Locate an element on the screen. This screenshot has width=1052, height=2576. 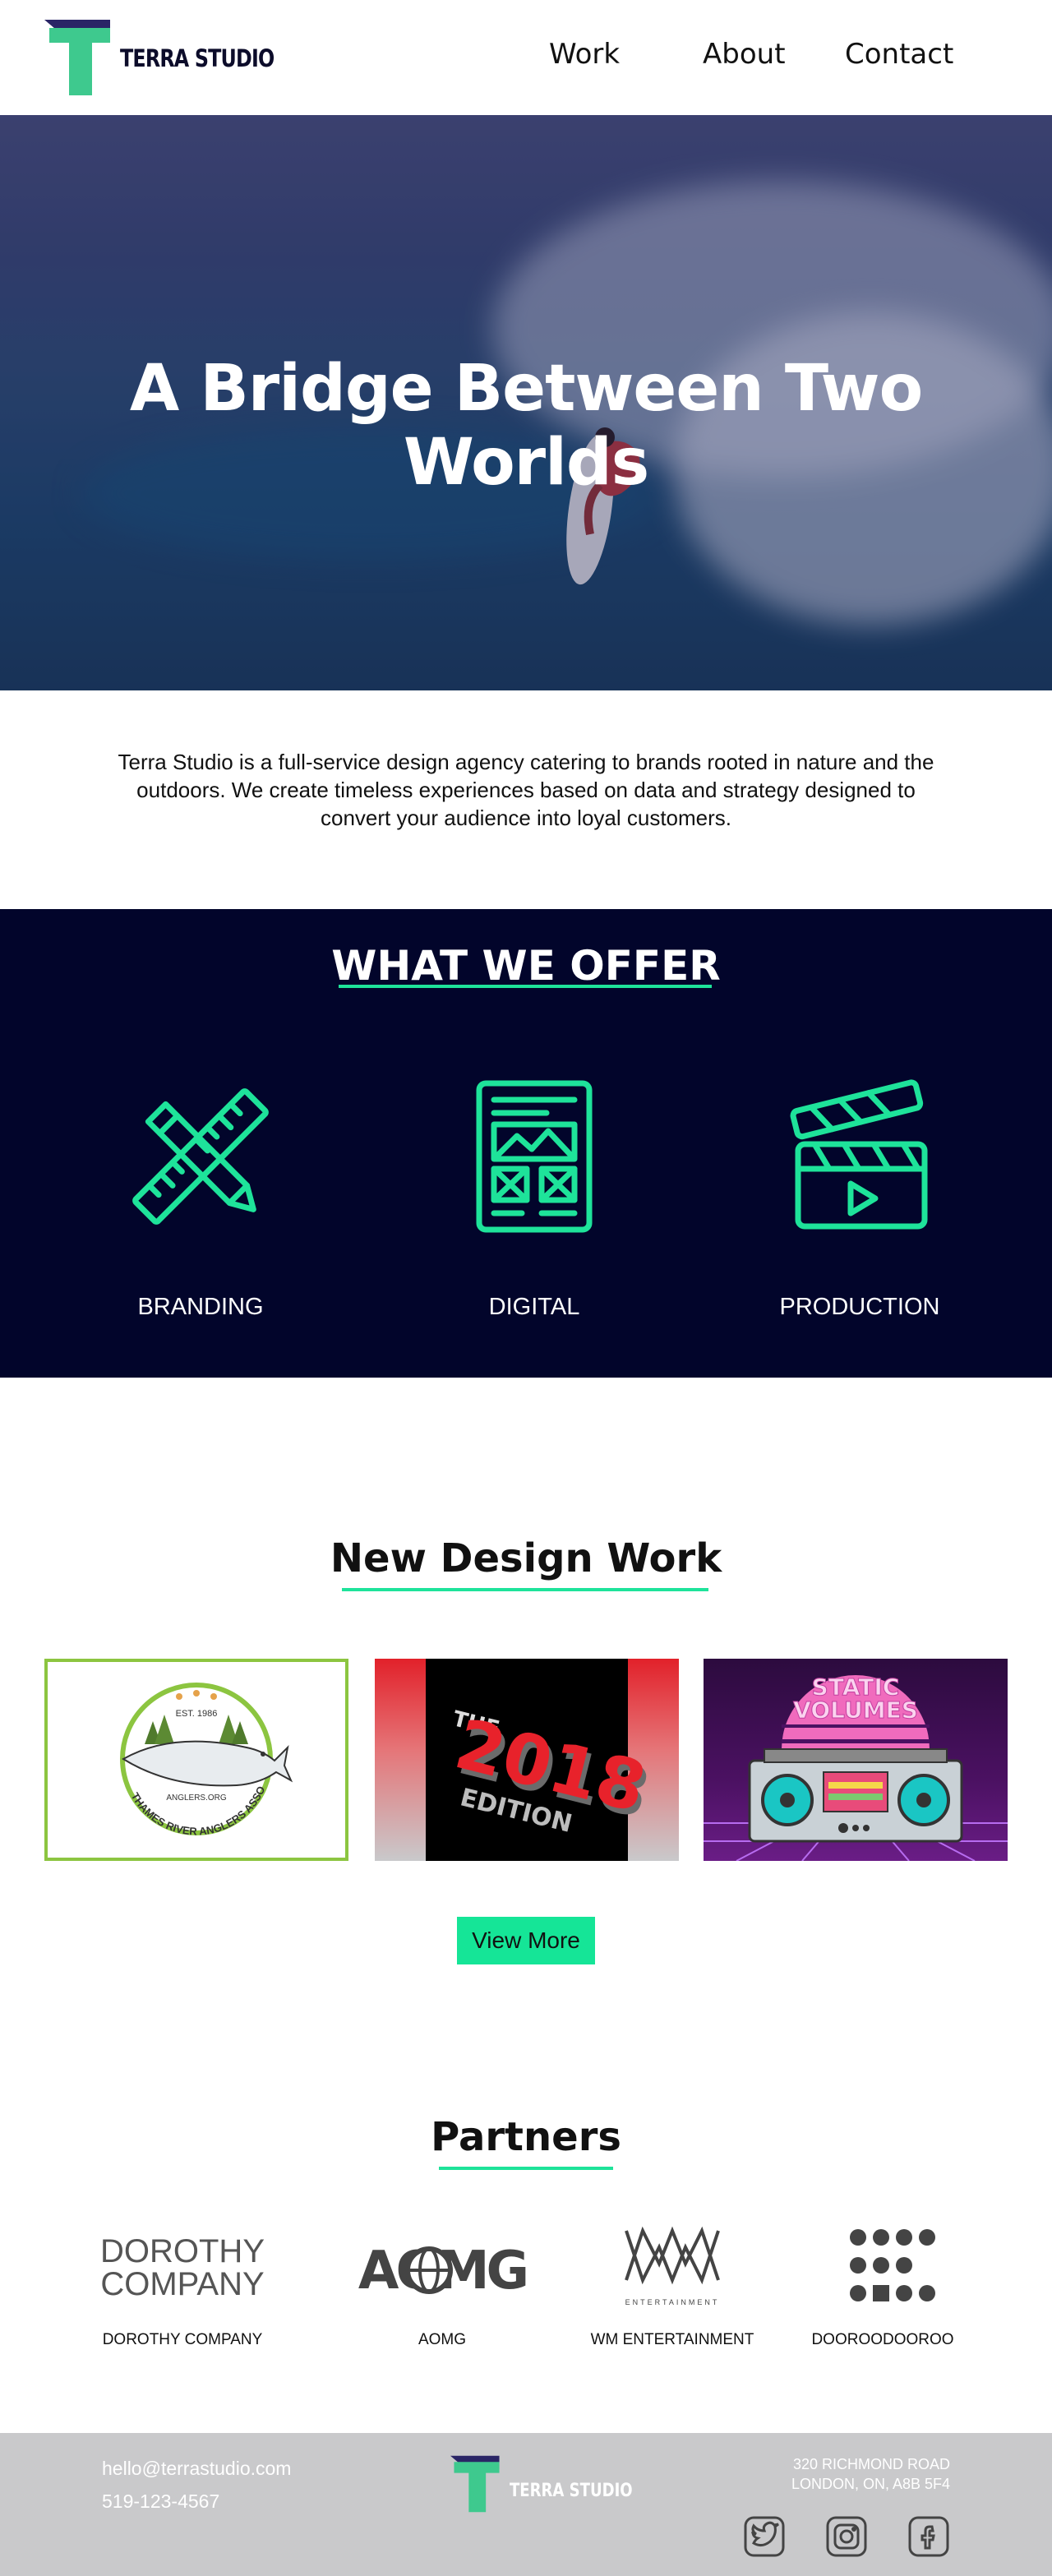
offer-branding-label: BRANDING is located at coordinates (200, 1307).